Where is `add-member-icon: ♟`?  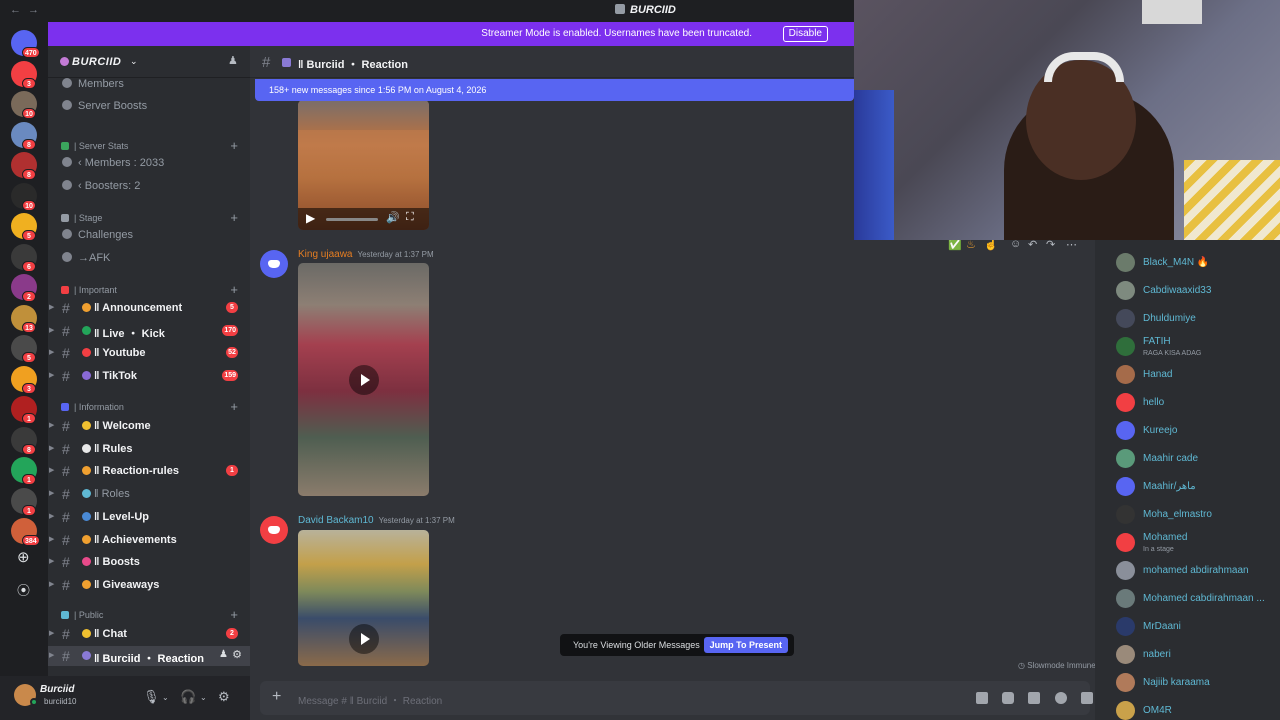
add-member-icon: ♟ is located at coordinates (223, 654).